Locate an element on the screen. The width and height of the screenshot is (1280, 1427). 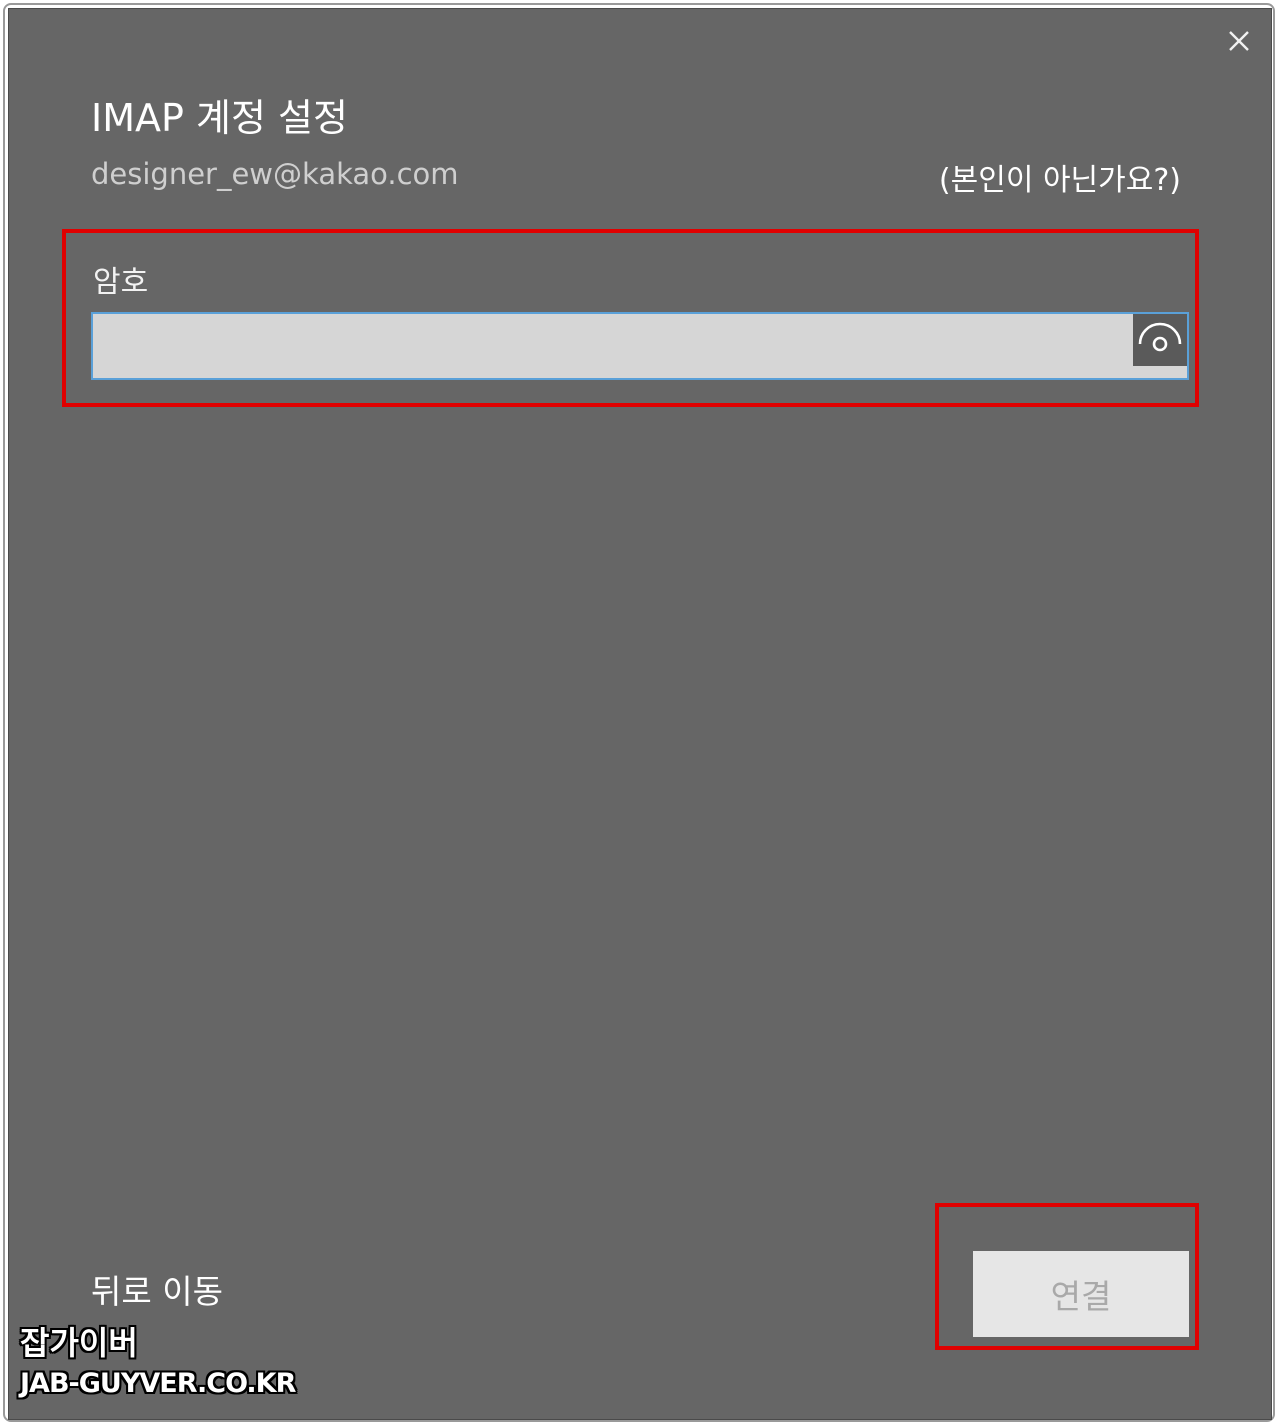
close-icon is located at coordinates (1239, 41).